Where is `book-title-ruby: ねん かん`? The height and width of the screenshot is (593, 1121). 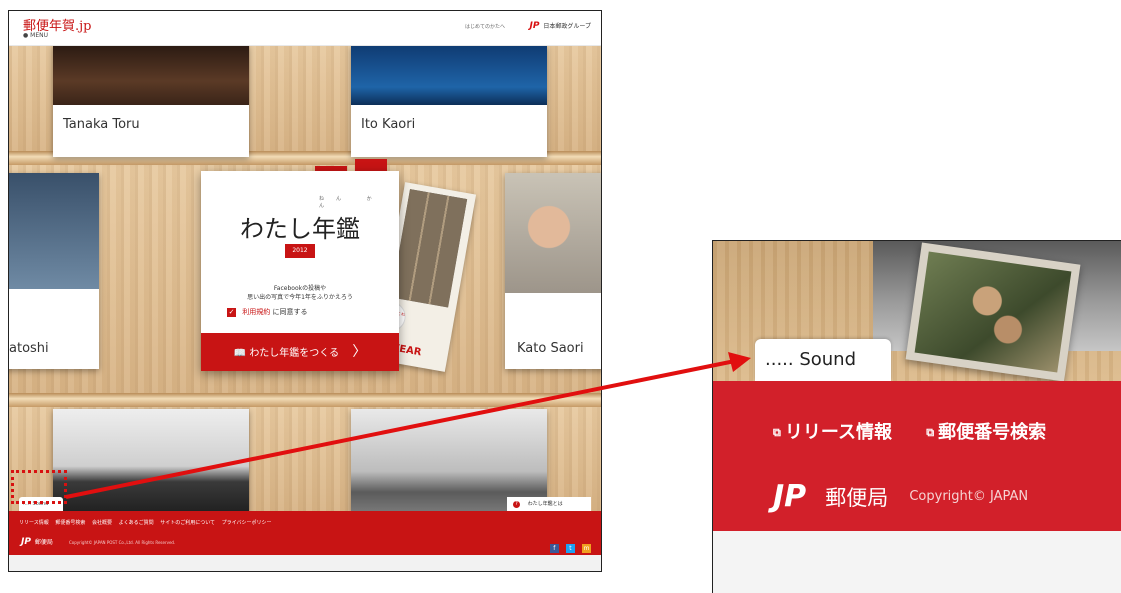
book-title-ruby: ねん かん is located at coordinates (351, 202).